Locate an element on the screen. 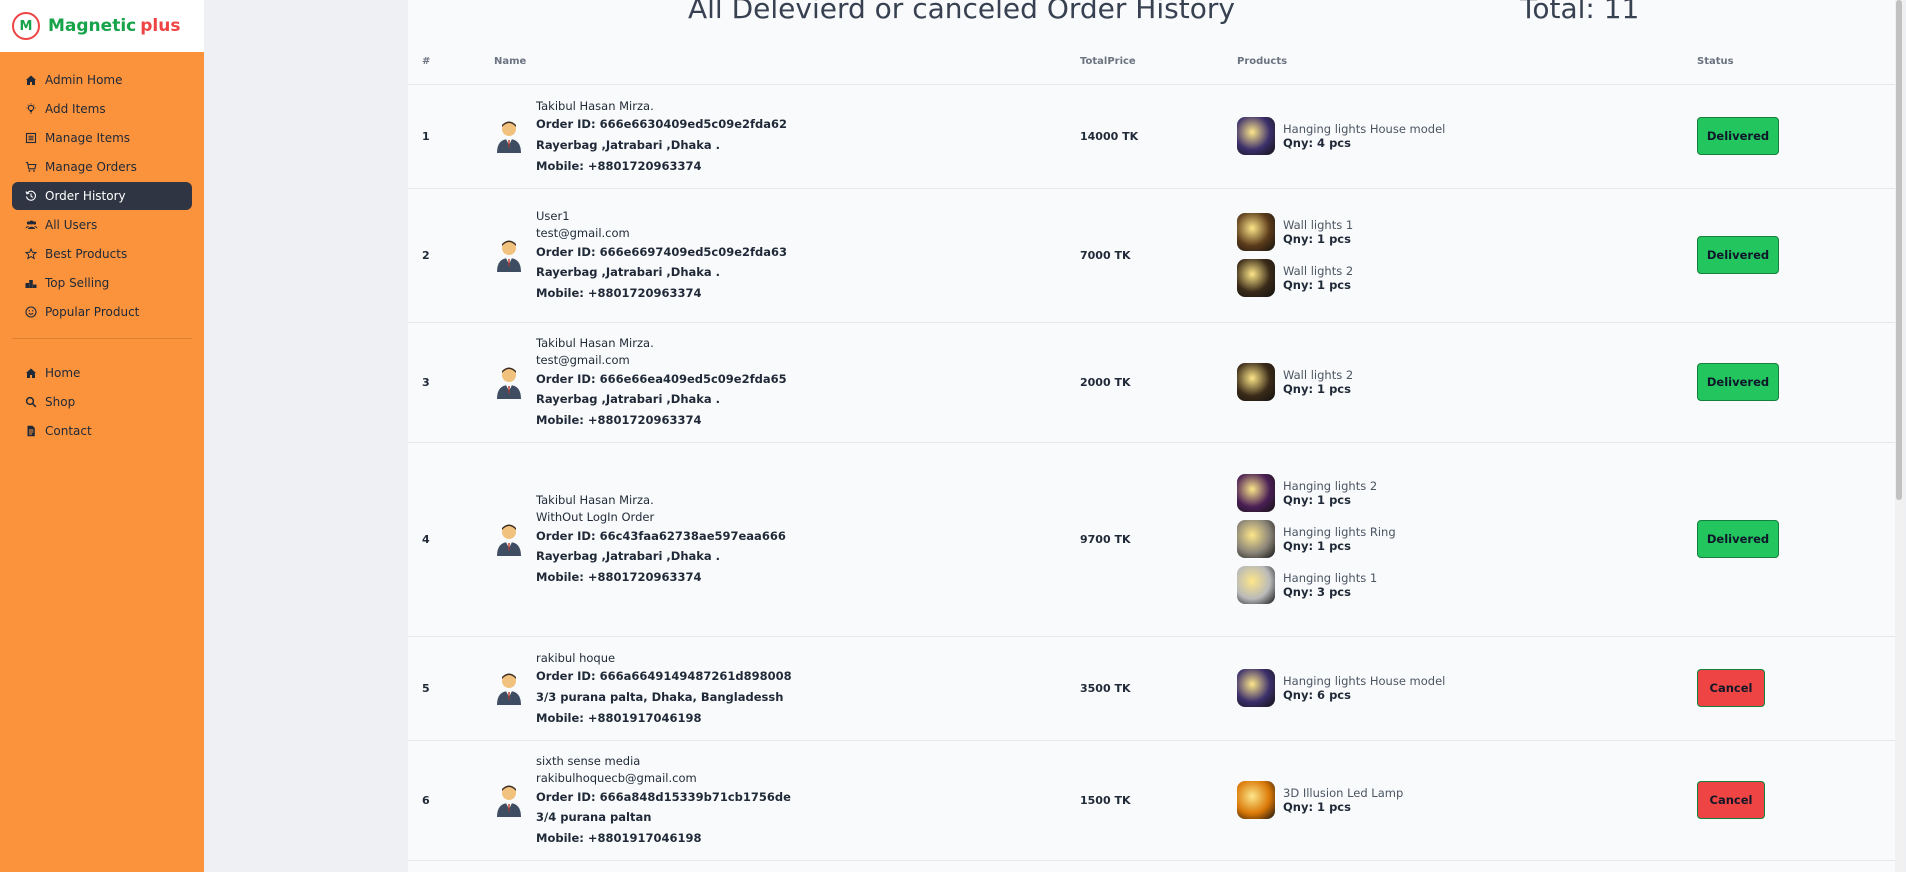 Image resolution: width=1906 pixels, height=872 pixels. product-item: Hanging lights Ring Qny: 1 pcs is located at coordinates (1460, 539).